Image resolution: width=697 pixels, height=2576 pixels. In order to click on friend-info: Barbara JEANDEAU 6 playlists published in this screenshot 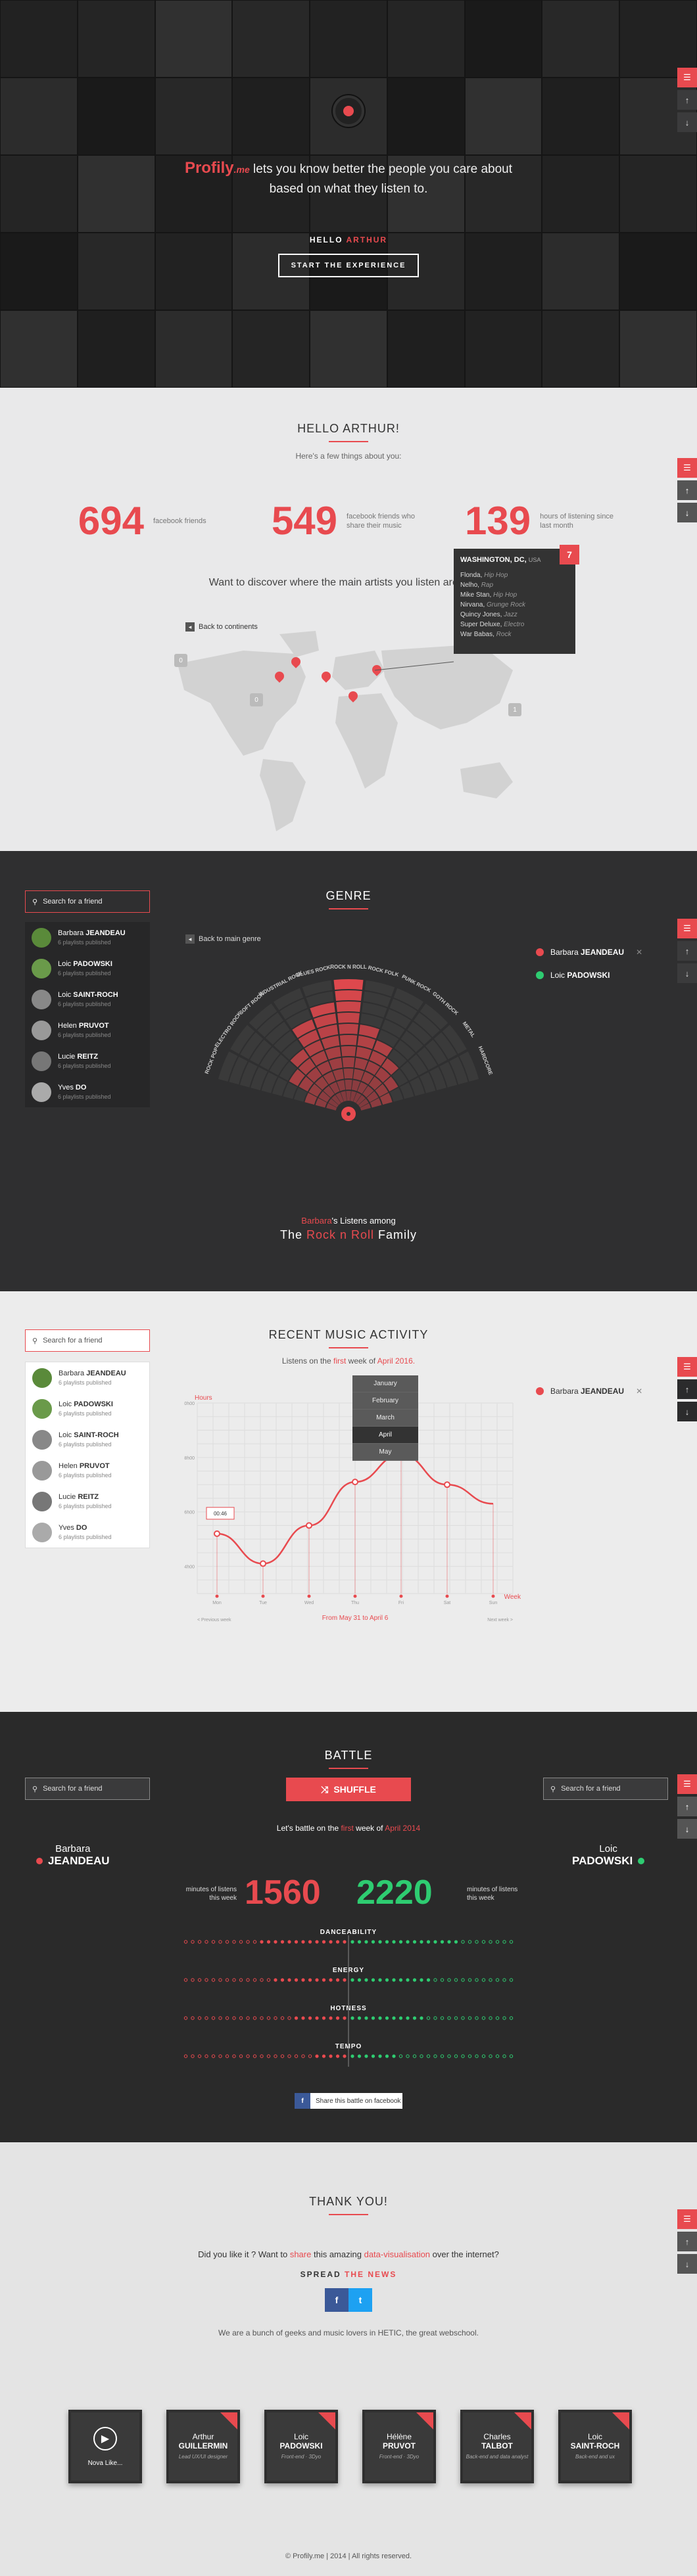, I will do `click(92, 1377)`.